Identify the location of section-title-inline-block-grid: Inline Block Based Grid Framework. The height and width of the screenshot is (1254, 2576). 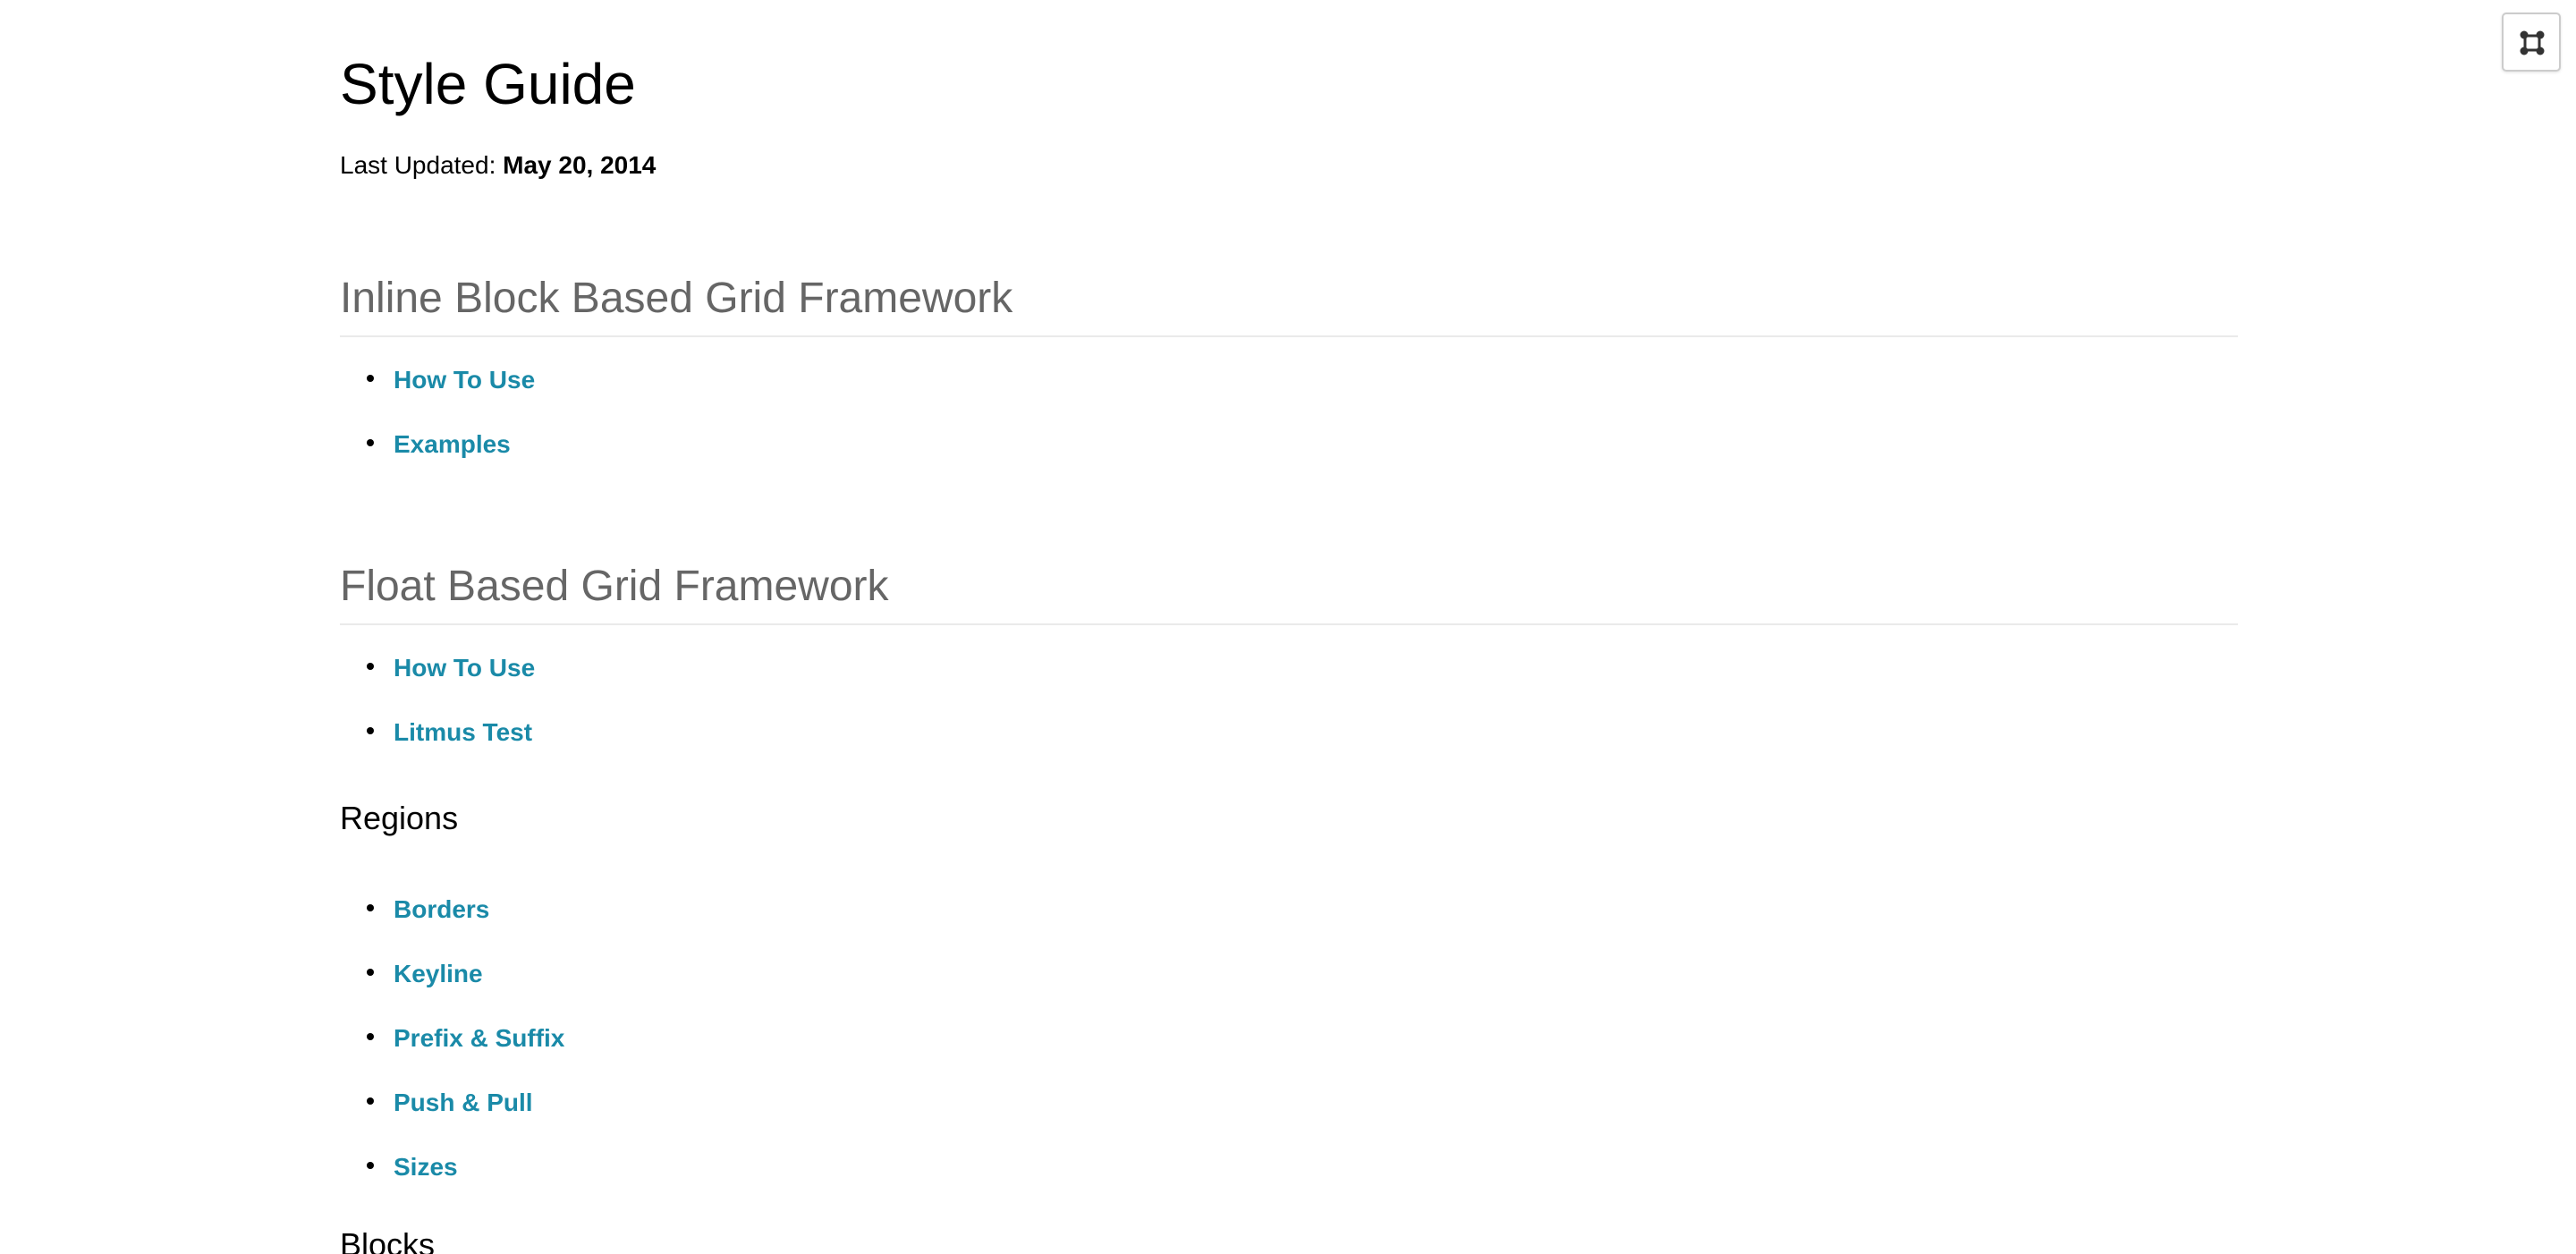
(676, 298).